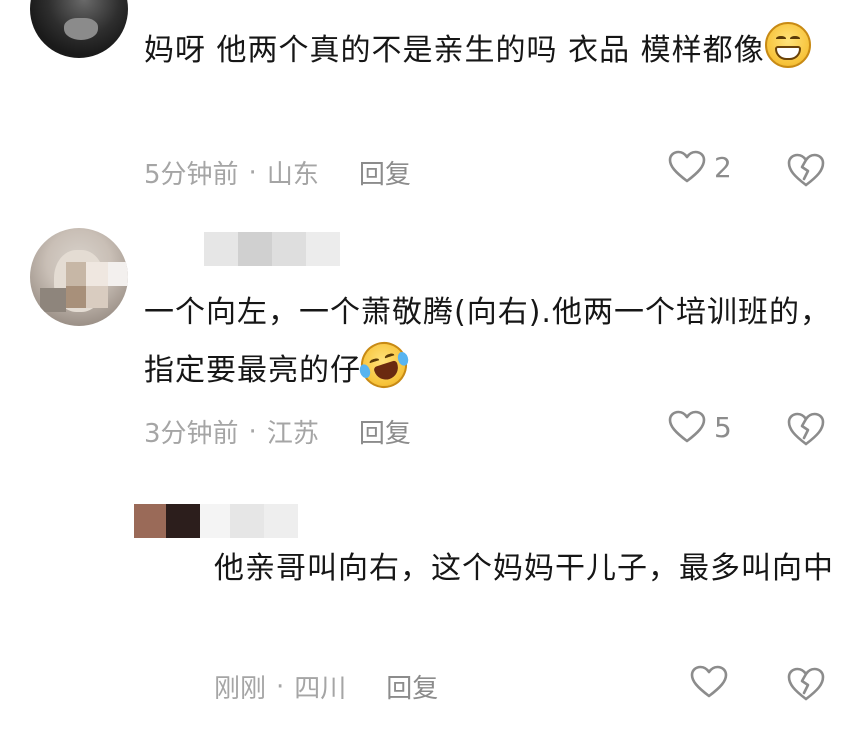 The width and height of the screenshot is (858, 744). I want to click on comment-meta: 刚刚 · 四川 回复, so click(326, 686).